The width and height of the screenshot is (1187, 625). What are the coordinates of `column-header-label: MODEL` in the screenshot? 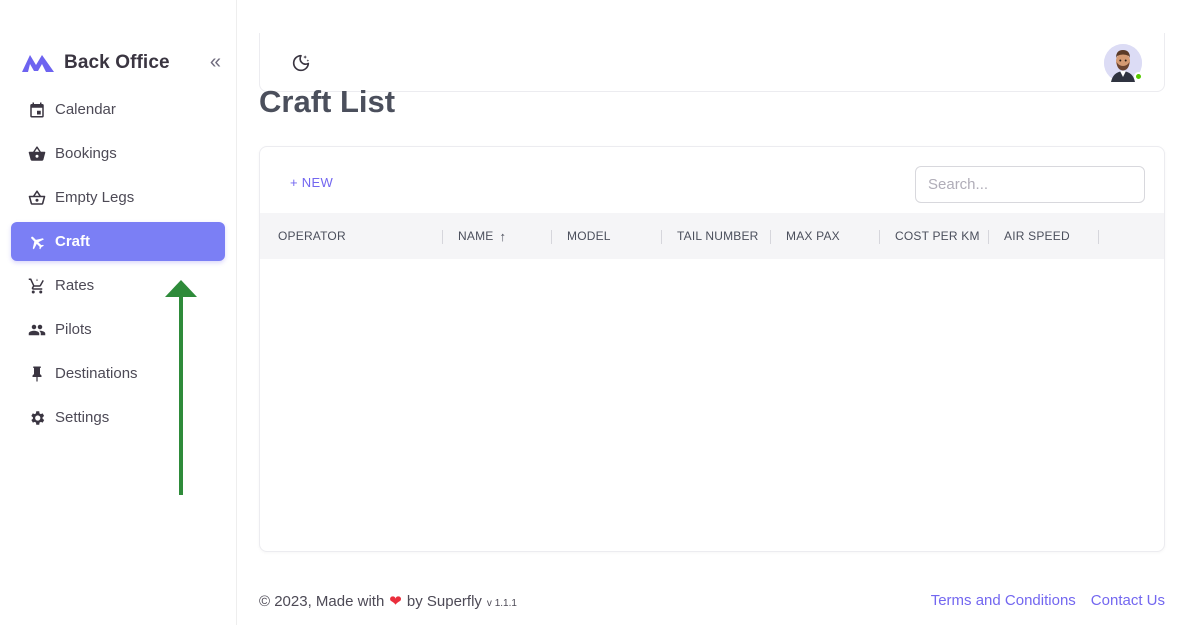 It's located at (589, 236).